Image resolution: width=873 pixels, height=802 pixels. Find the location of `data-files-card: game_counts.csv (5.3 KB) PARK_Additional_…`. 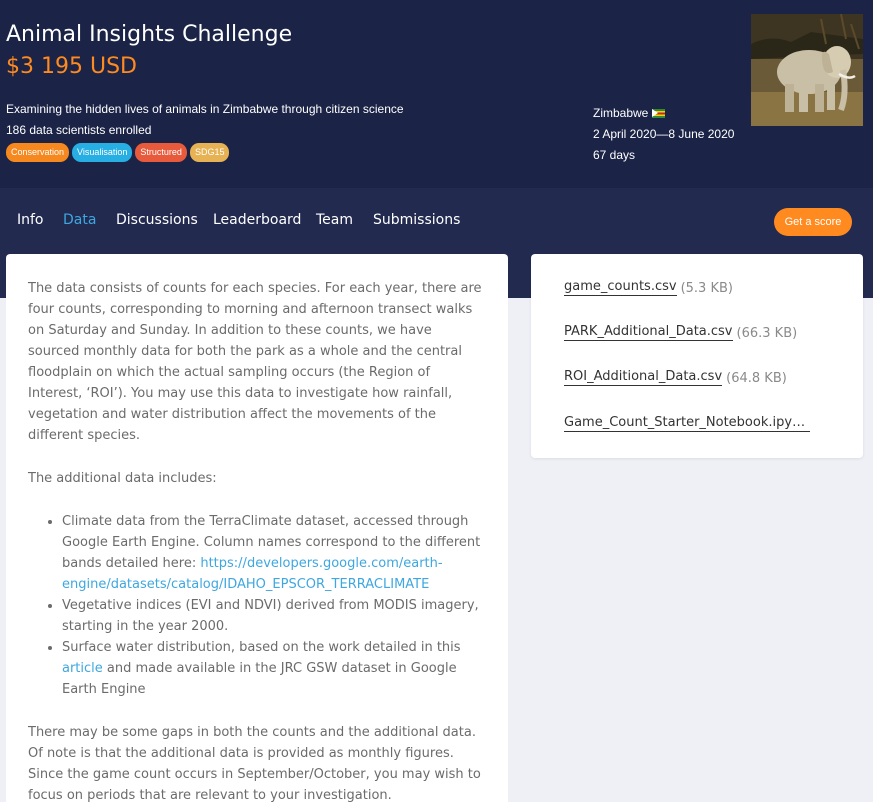

data-files-card: game_counts.csv (5.3 KB) PARK_Additional_… is located at coordinates (697, 356).